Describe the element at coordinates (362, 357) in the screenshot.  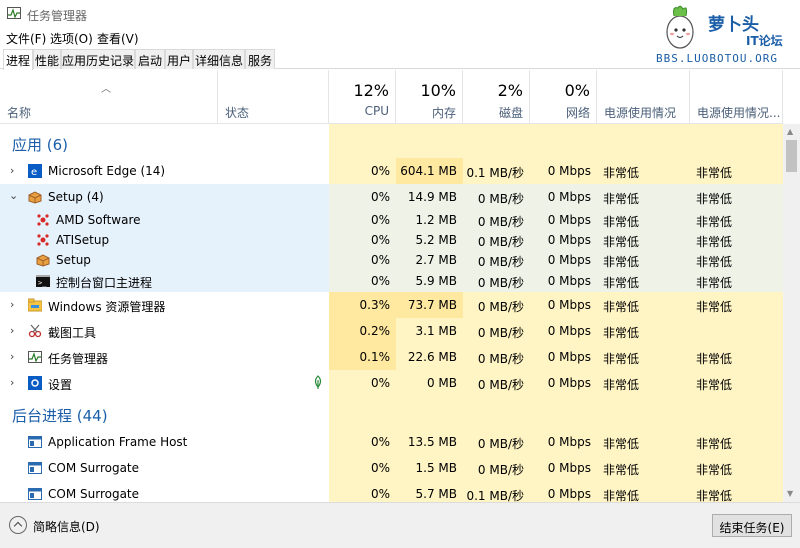
I see `cpu-value: 0.1%` at that location.